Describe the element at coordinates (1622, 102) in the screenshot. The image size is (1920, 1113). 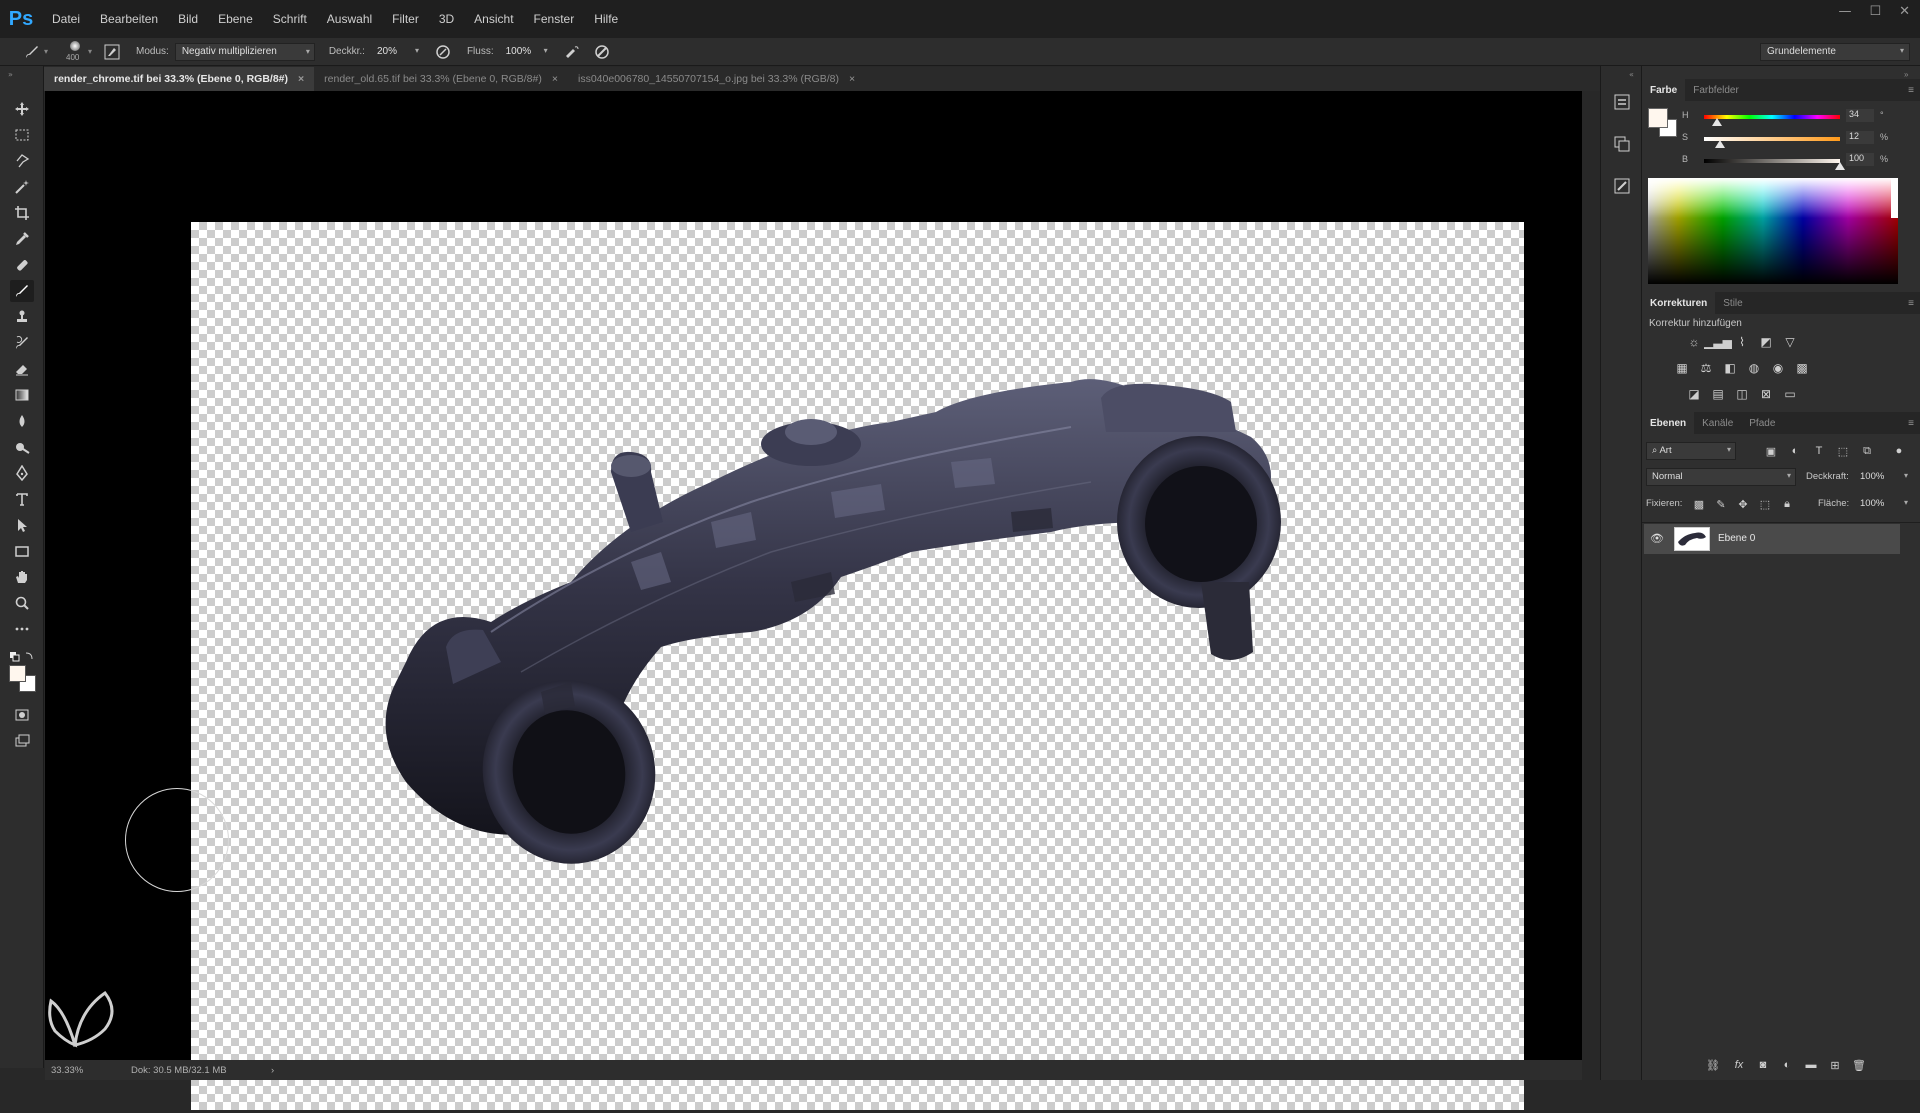
I see `properties-panel-icon` at that location.